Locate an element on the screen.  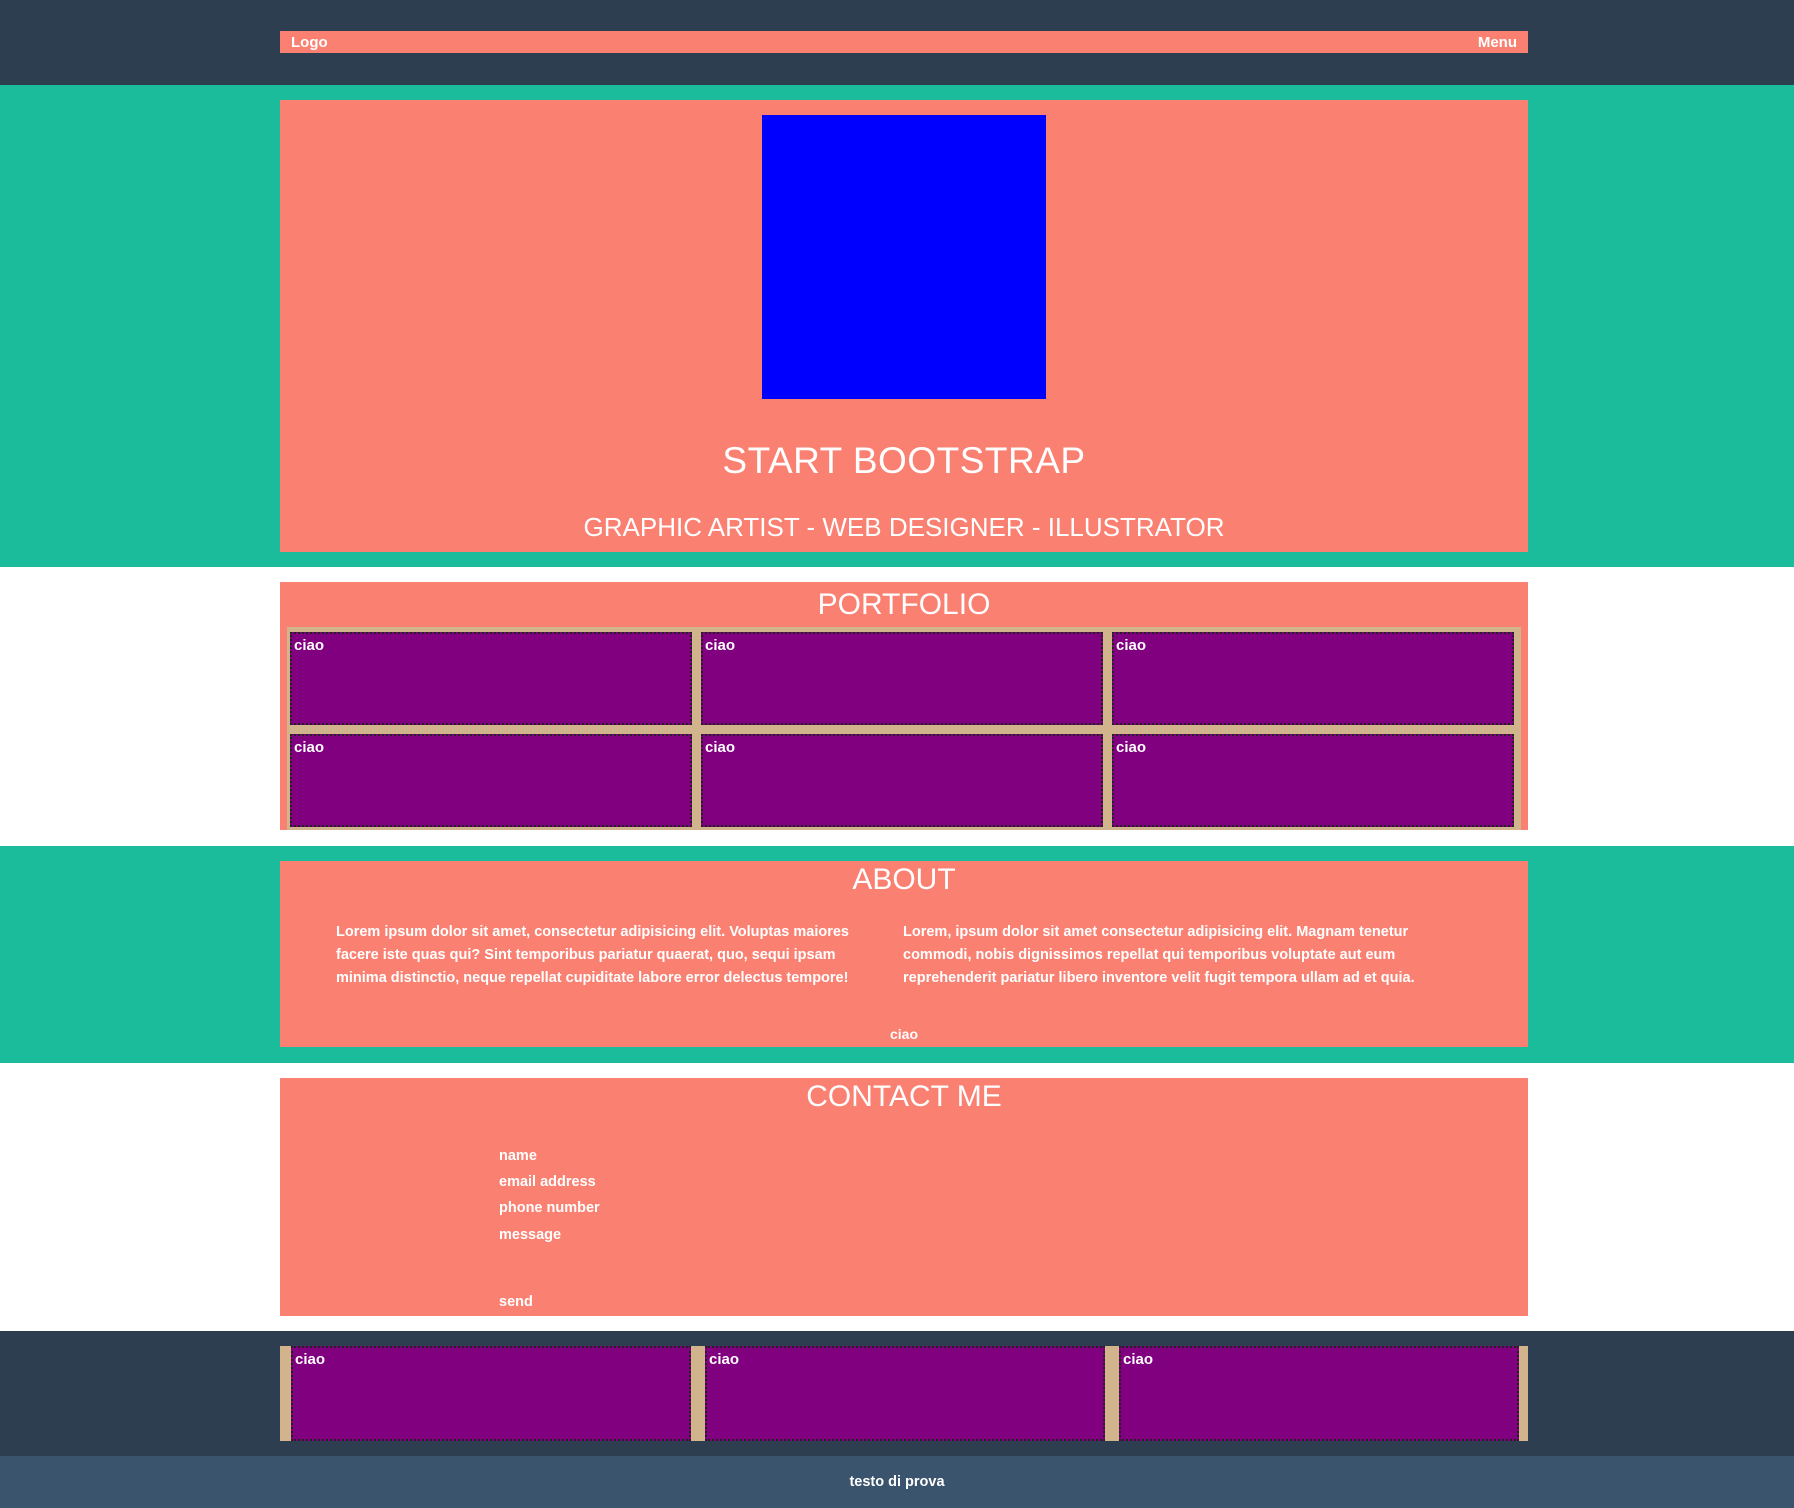
menu-button: Menu is located at coordinates (1497, 42).